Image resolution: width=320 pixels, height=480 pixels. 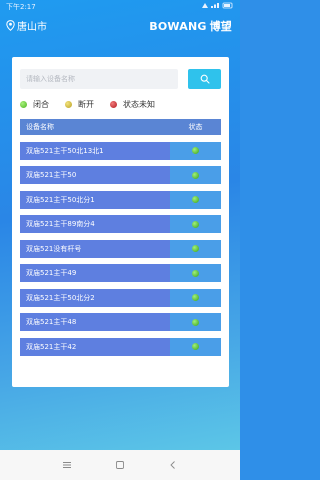 I want to click on column-header-name: 设备名称, so click(x=40, y=127).